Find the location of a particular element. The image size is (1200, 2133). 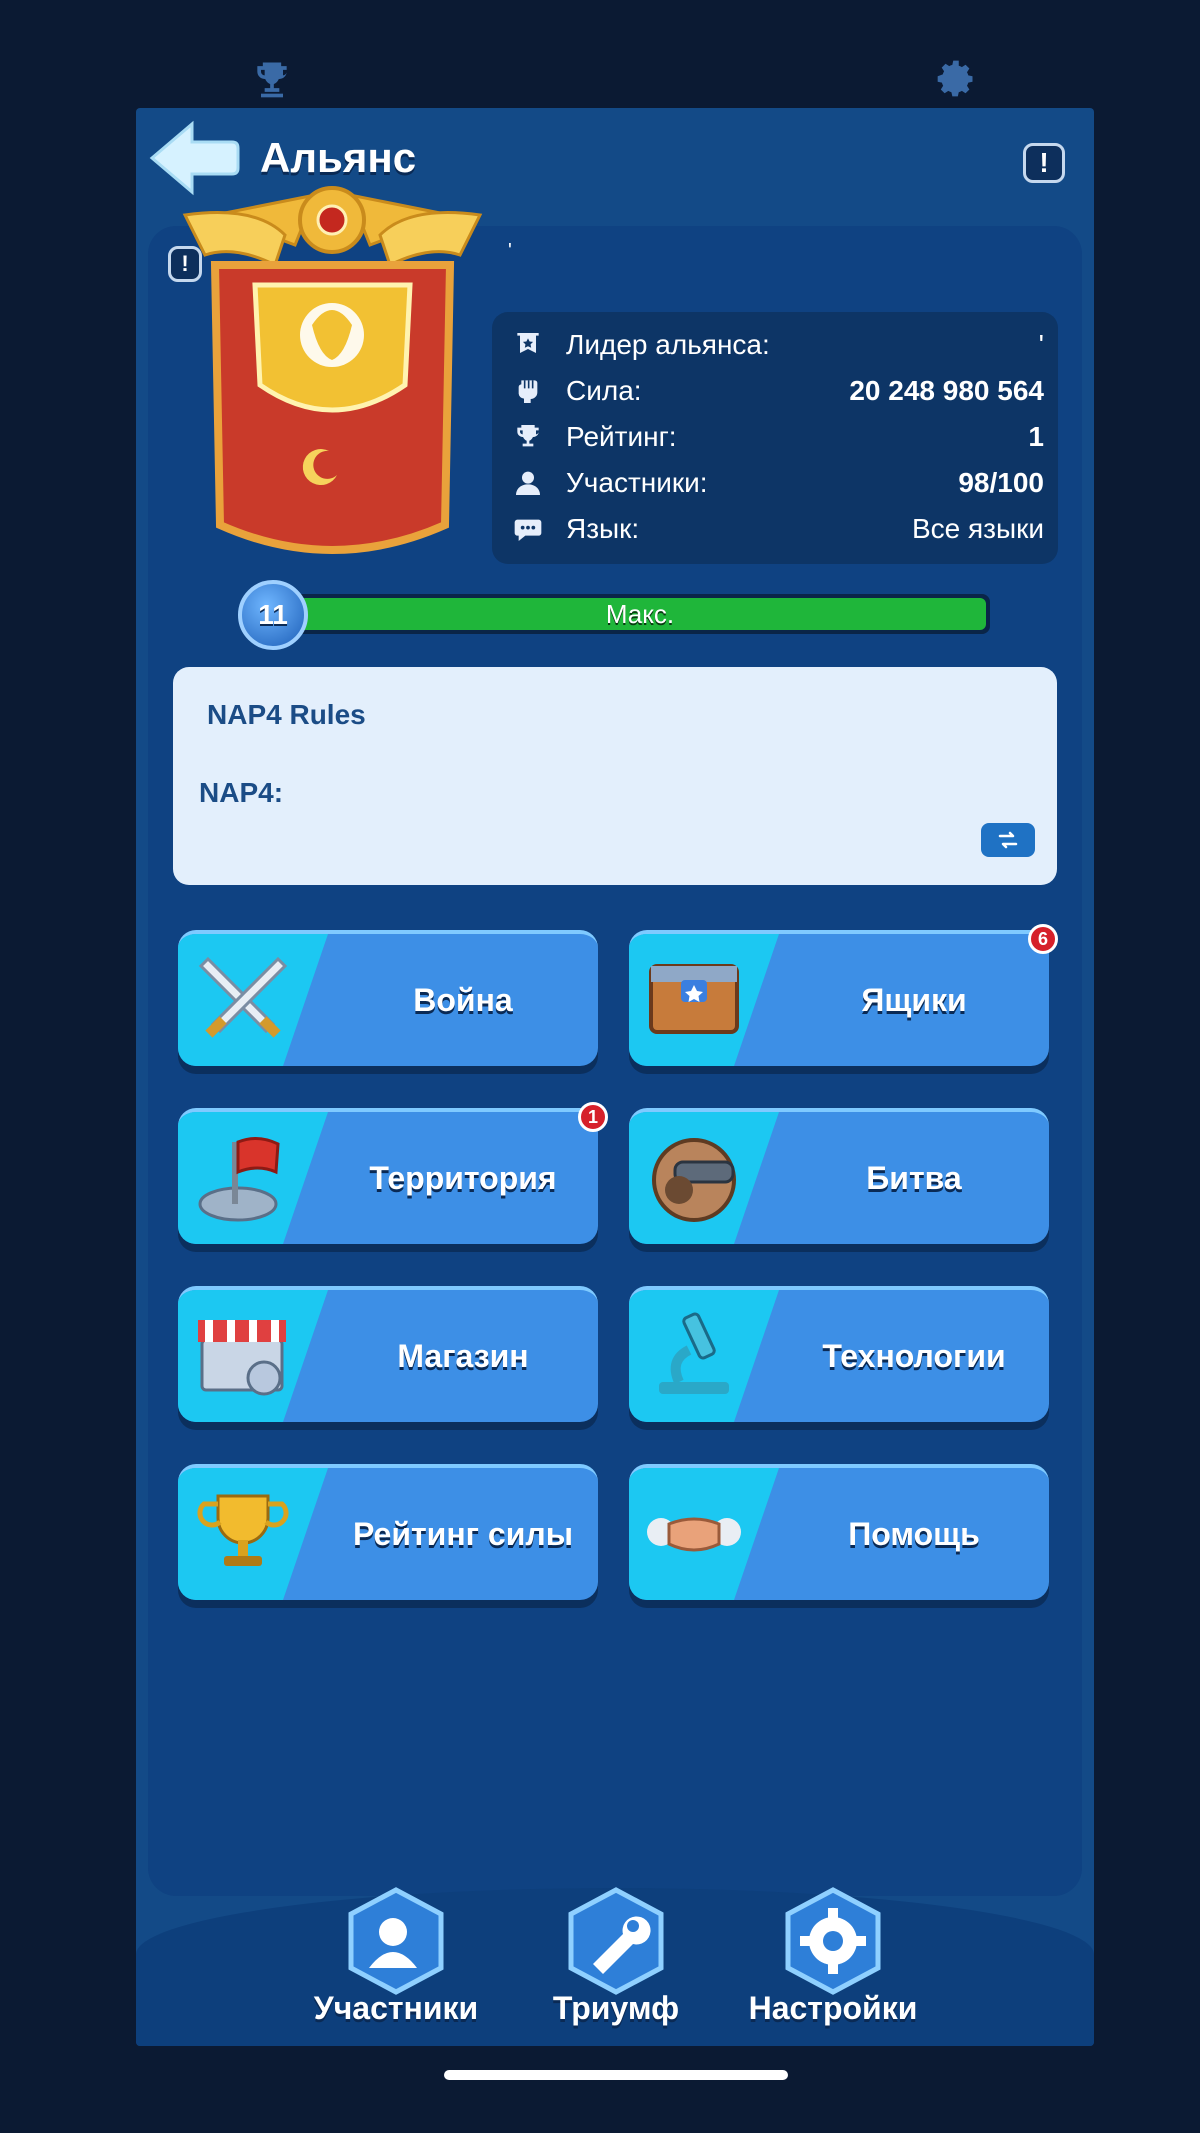

menu-label: Помощь is located at coordinates (914, 1533).